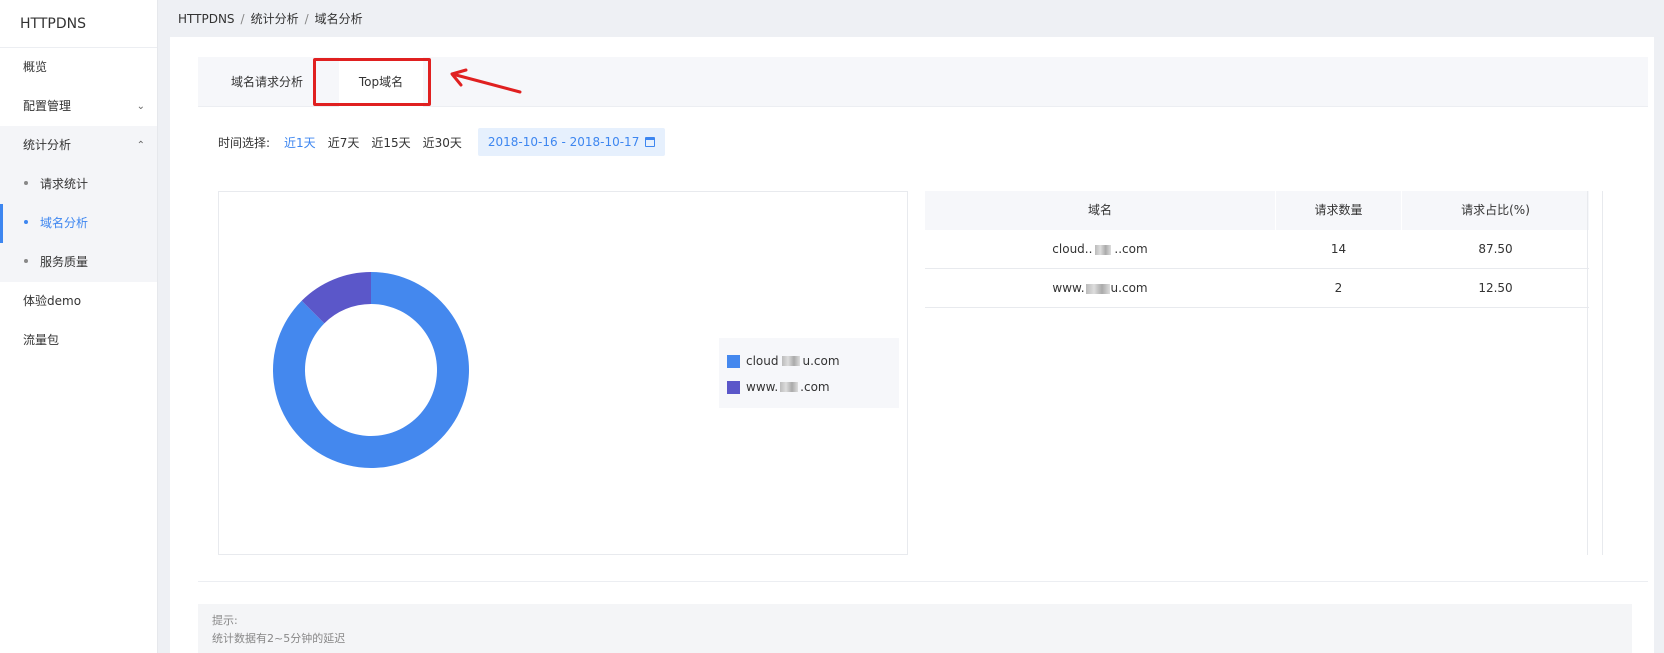 This screenshot has width=1664, height=653. What do you see at coordinates (371, 370) in the screenshot?
I see `donut-chart` at bounding box center [371, 370].